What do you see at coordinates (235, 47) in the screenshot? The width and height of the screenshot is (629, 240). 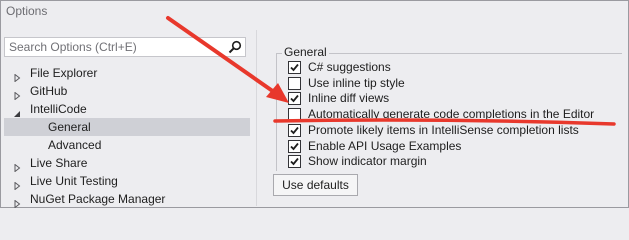 I see `search-icon` at bounding box center [235, 47].